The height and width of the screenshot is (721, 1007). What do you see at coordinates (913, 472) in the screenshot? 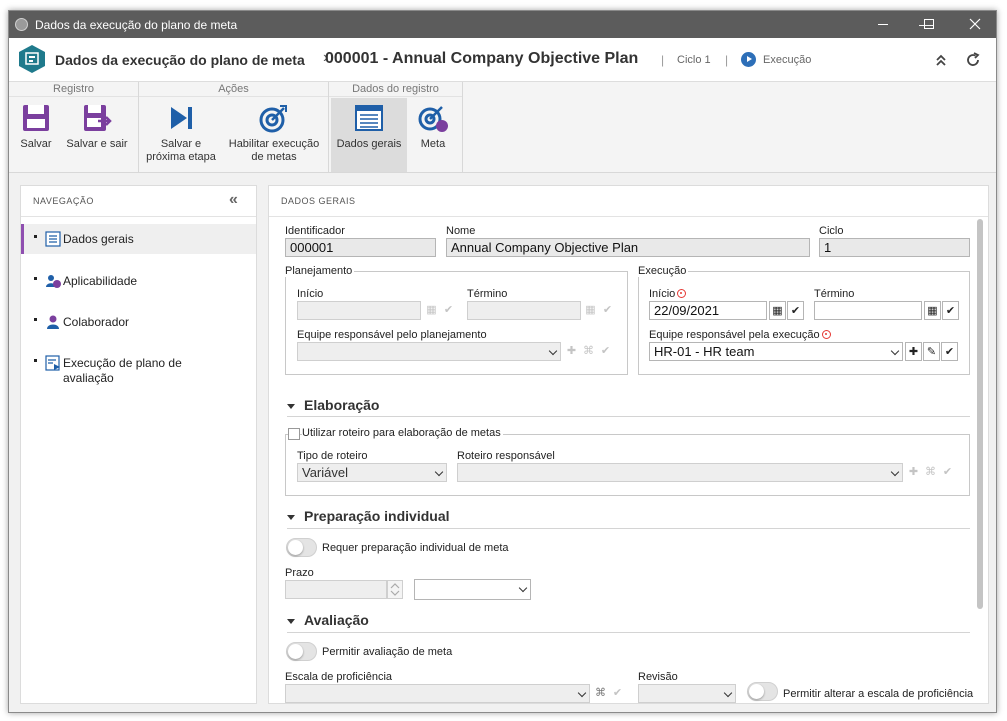
I see `add-icon: ✚` at bounding box center [913, 472].